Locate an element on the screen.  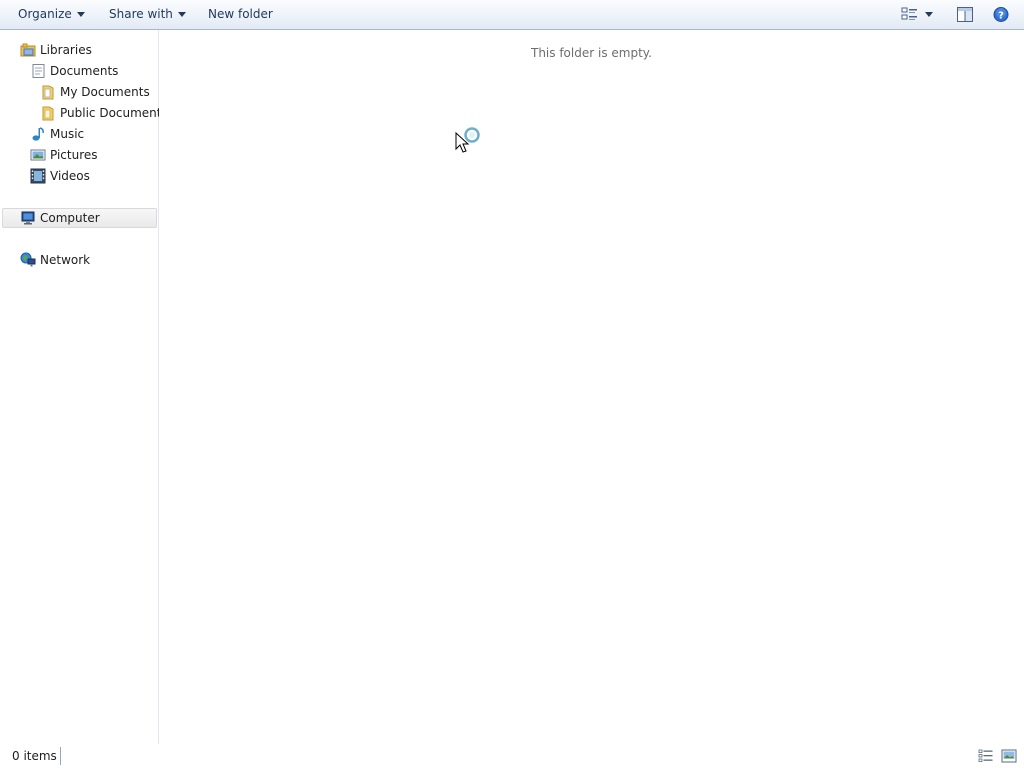
computer-icon is located at coordinates (28, 218).